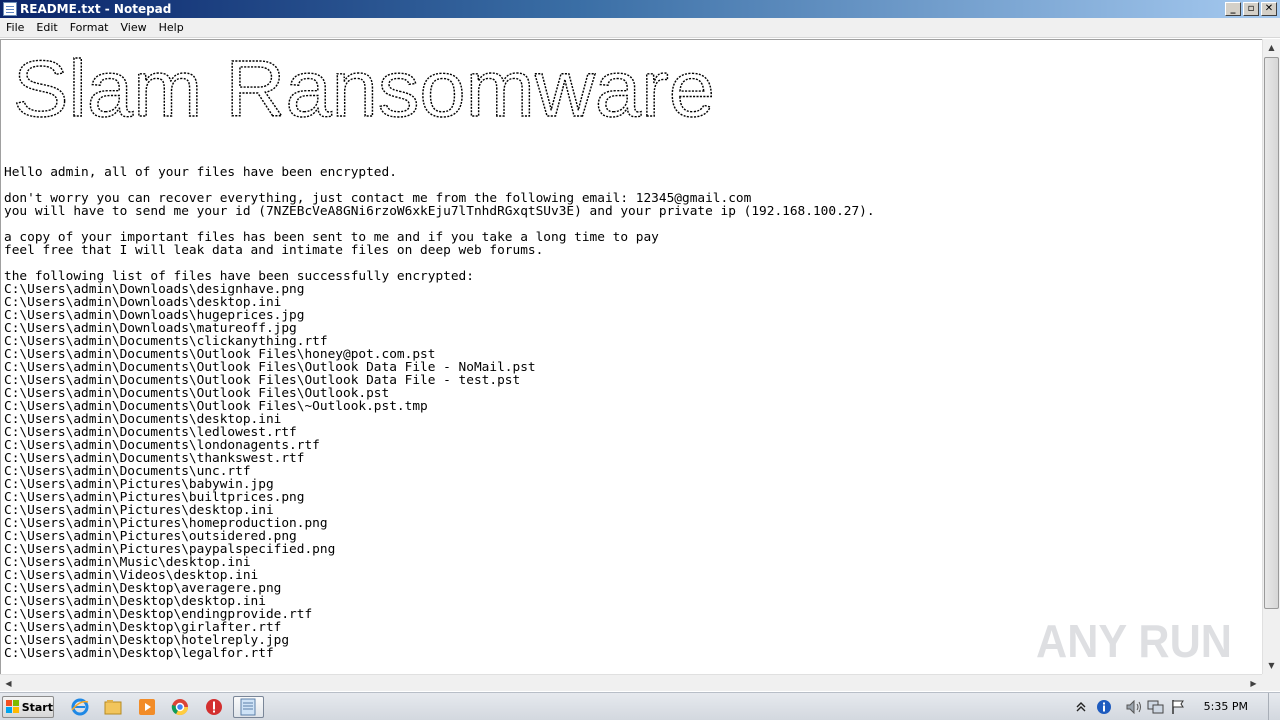 Image resolution: width=1280 pixels, height=720 pixels. What do you see at coordinates (1274, 706) in the screenshot?
I see `show-desktop-button` at bounding box center [1274, 706].